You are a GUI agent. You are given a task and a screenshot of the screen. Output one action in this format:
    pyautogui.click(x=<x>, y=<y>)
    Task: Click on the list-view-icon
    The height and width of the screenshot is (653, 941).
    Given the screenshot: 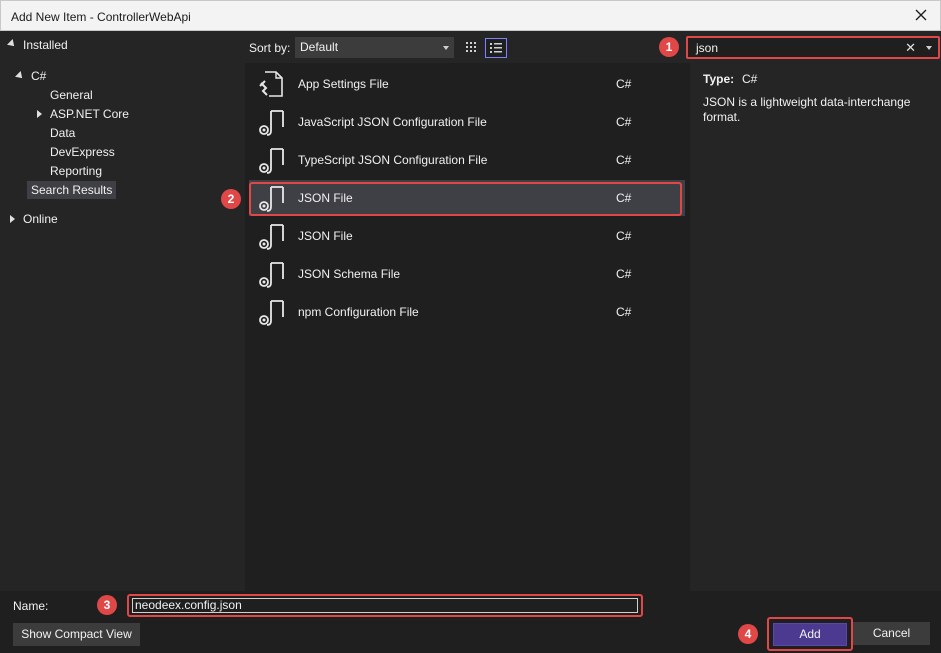 What is the action you would take?
    pyautogui.click(x=496, y=48)
    